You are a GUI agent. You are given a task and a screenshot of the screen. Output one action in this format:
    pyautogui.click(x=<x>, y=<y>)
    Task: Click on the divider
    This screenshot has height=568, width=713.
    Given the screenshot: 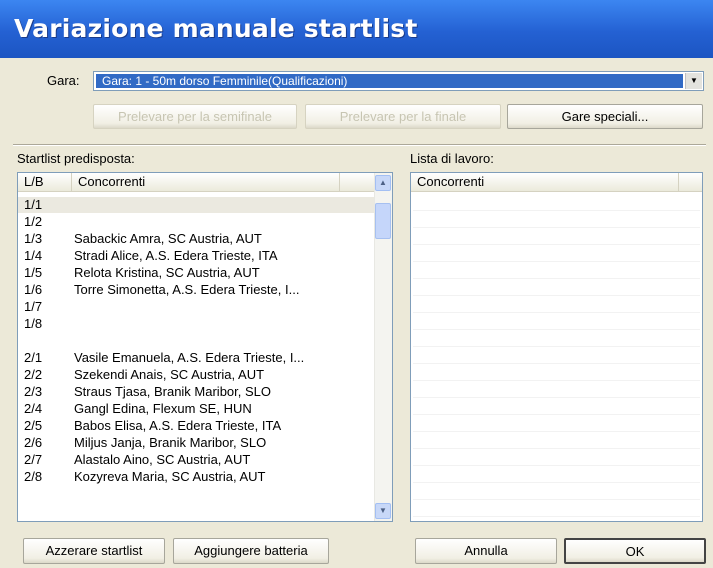 What is the action you would take?
    pyautogui.click(x=359, y=145)
    